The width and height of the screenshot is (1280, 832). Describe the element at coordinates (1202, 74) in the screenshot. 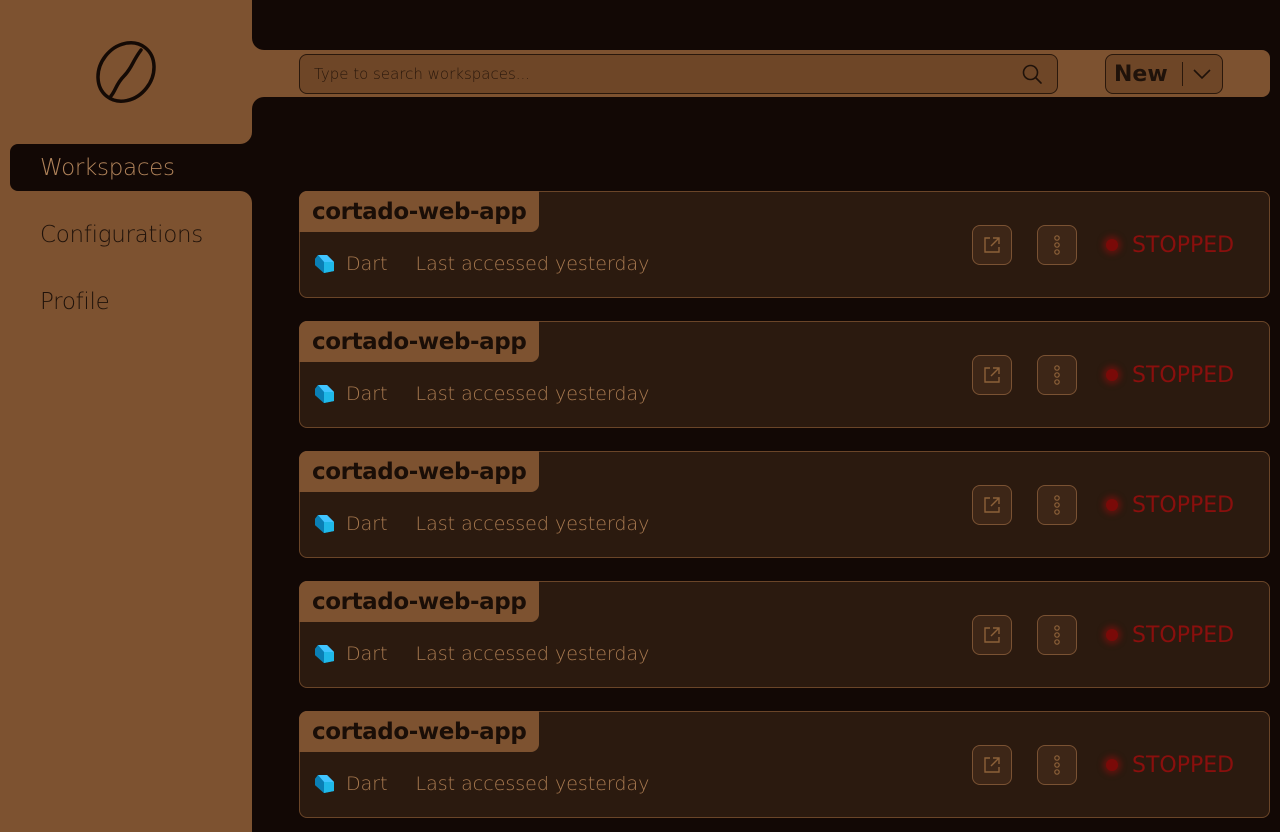

I see `chevron-down-icon` at that location.